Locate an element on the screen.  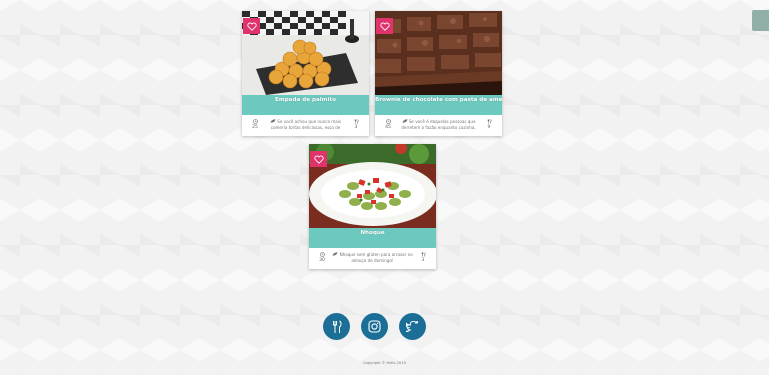
corner-tab-button is located at coordinates (760, 20).